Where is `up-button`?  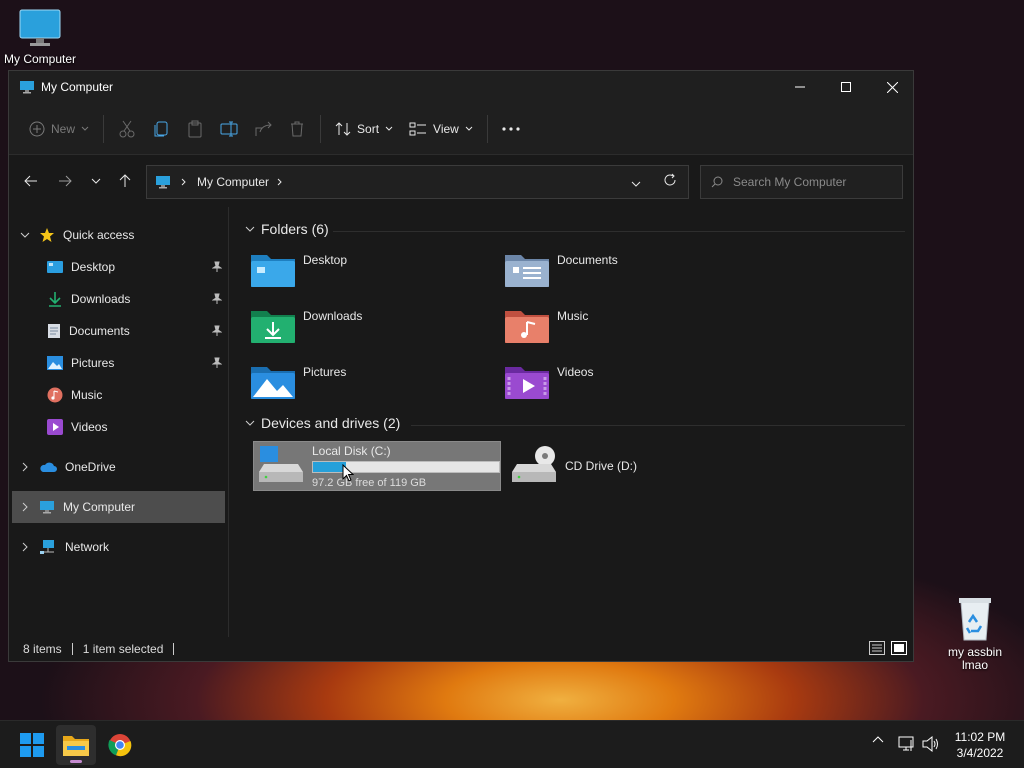 up-button is located at coordinates (125, 181).